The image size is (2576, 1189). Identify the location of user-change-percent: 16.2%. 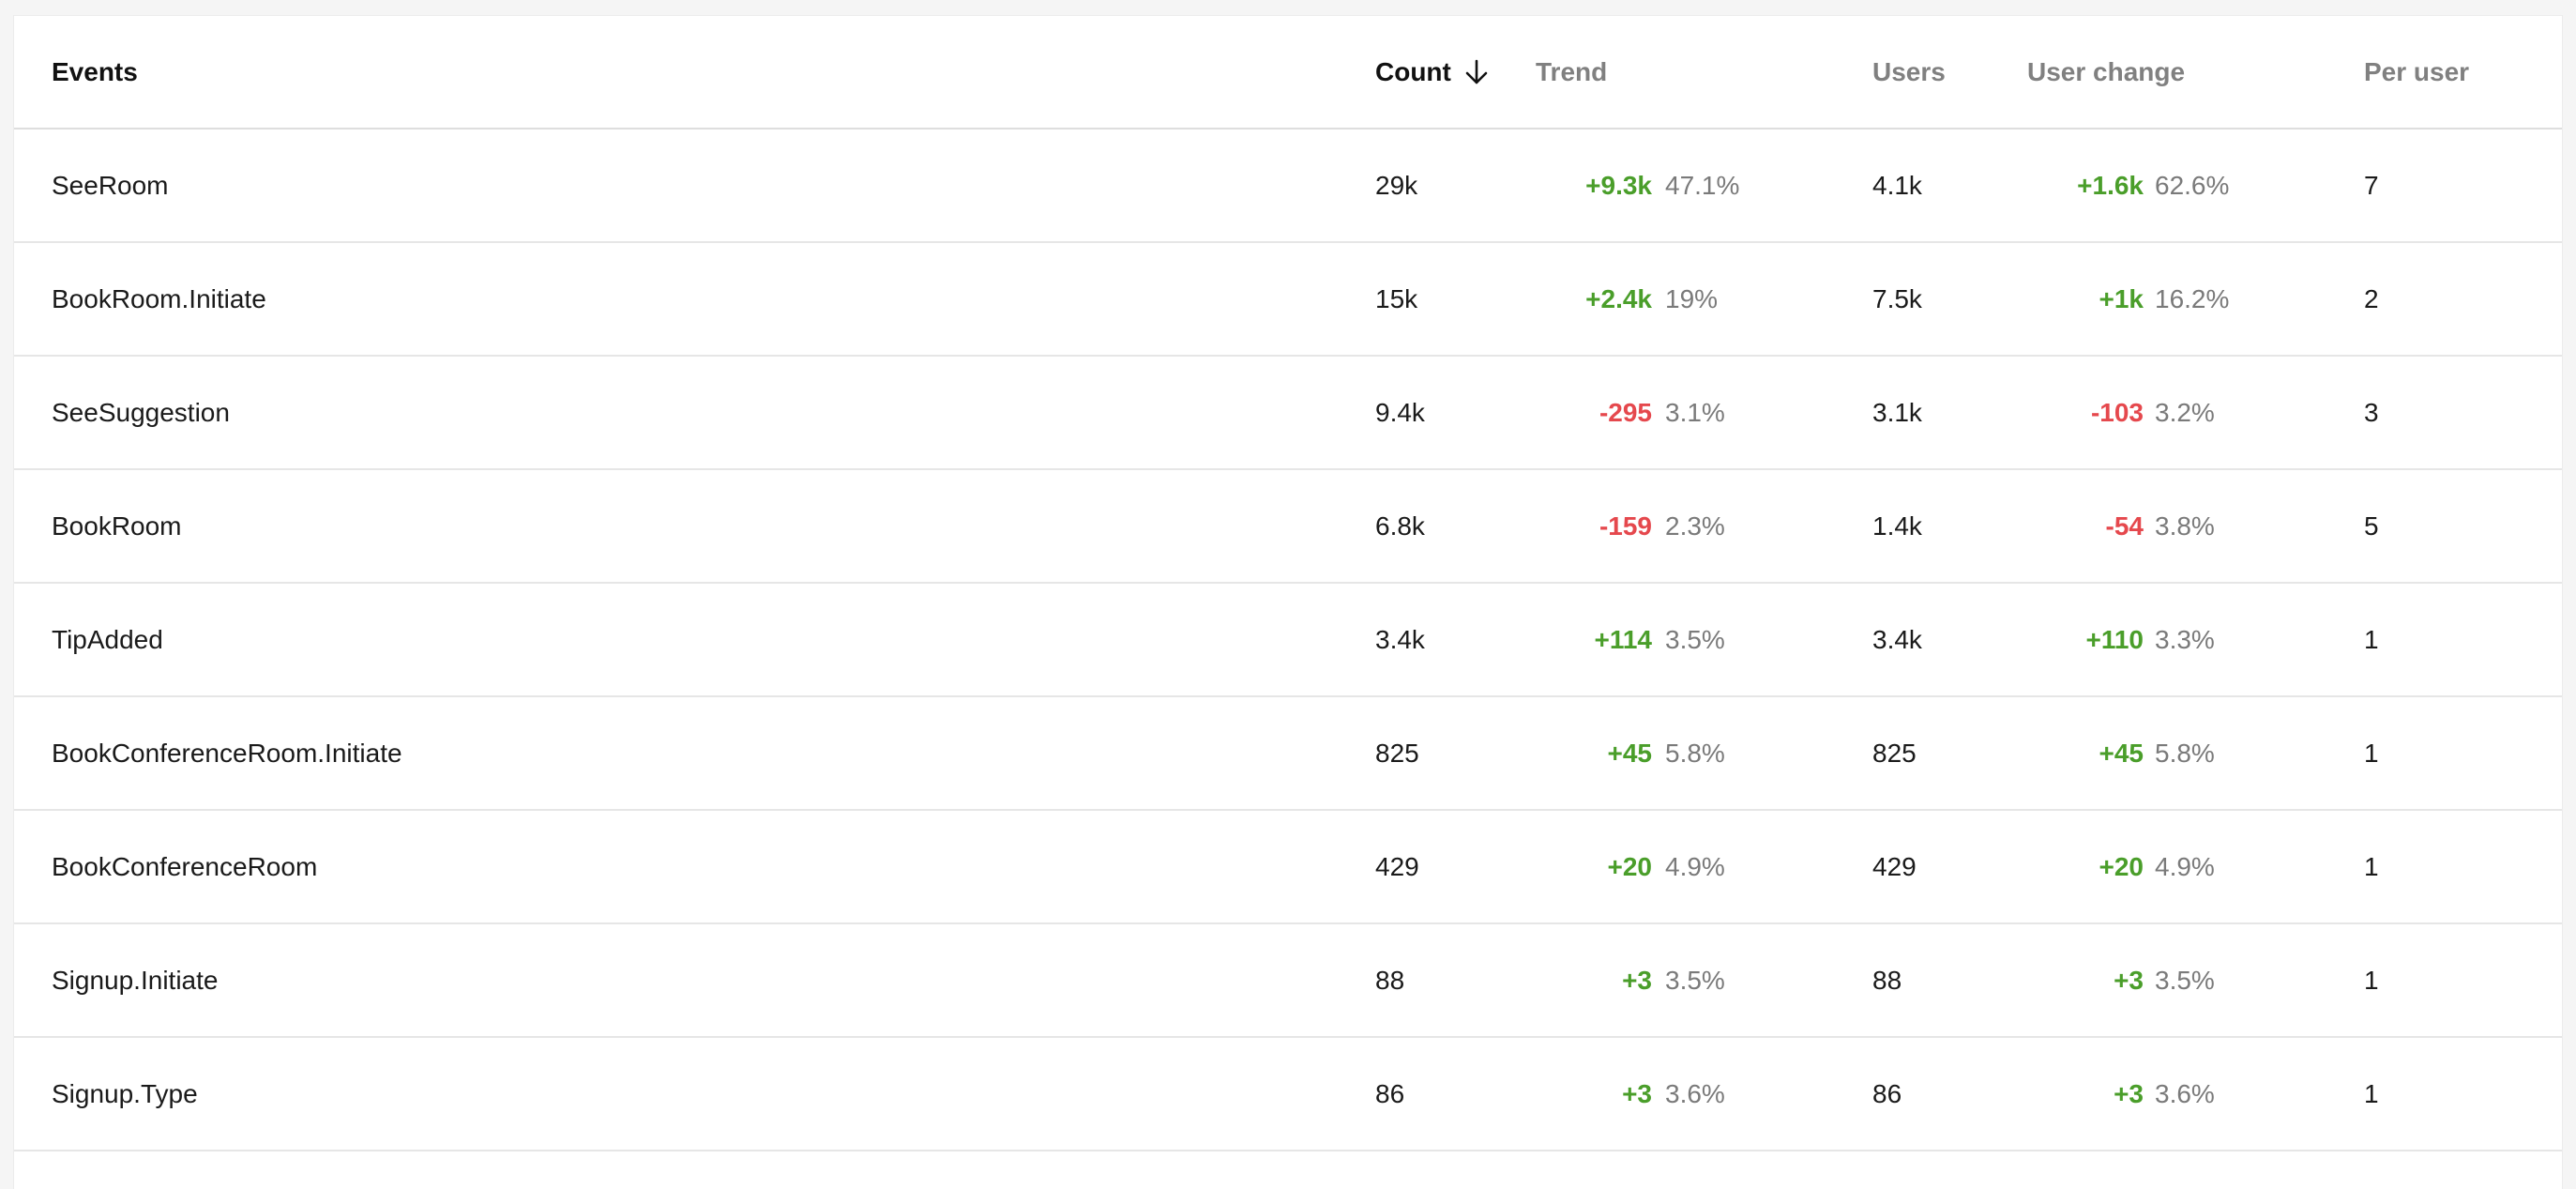
(2192, 298).